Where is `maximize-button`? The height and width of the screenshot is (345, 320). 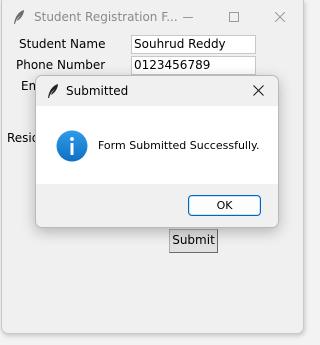
maximize-button is located at coordinates (234, 17).